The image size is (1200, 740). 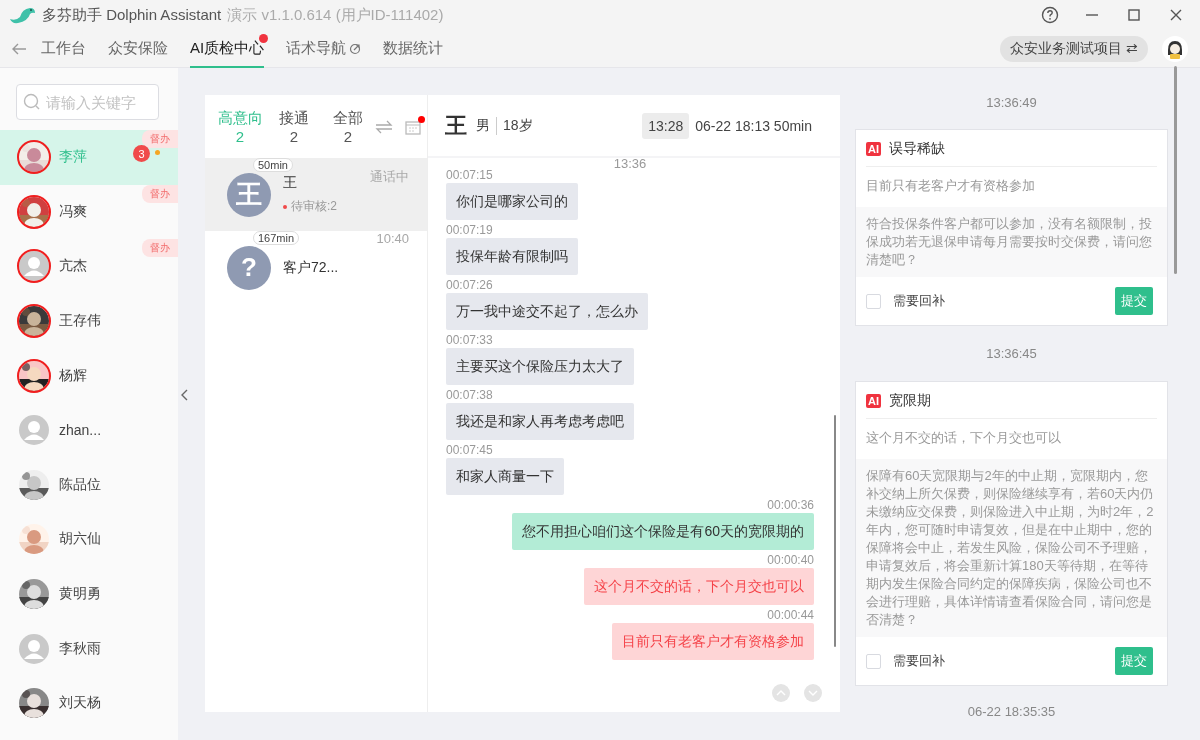 I want to click on message-bubble: 我还是和家人再考虑考虑吧, so click(x=540, y=421).